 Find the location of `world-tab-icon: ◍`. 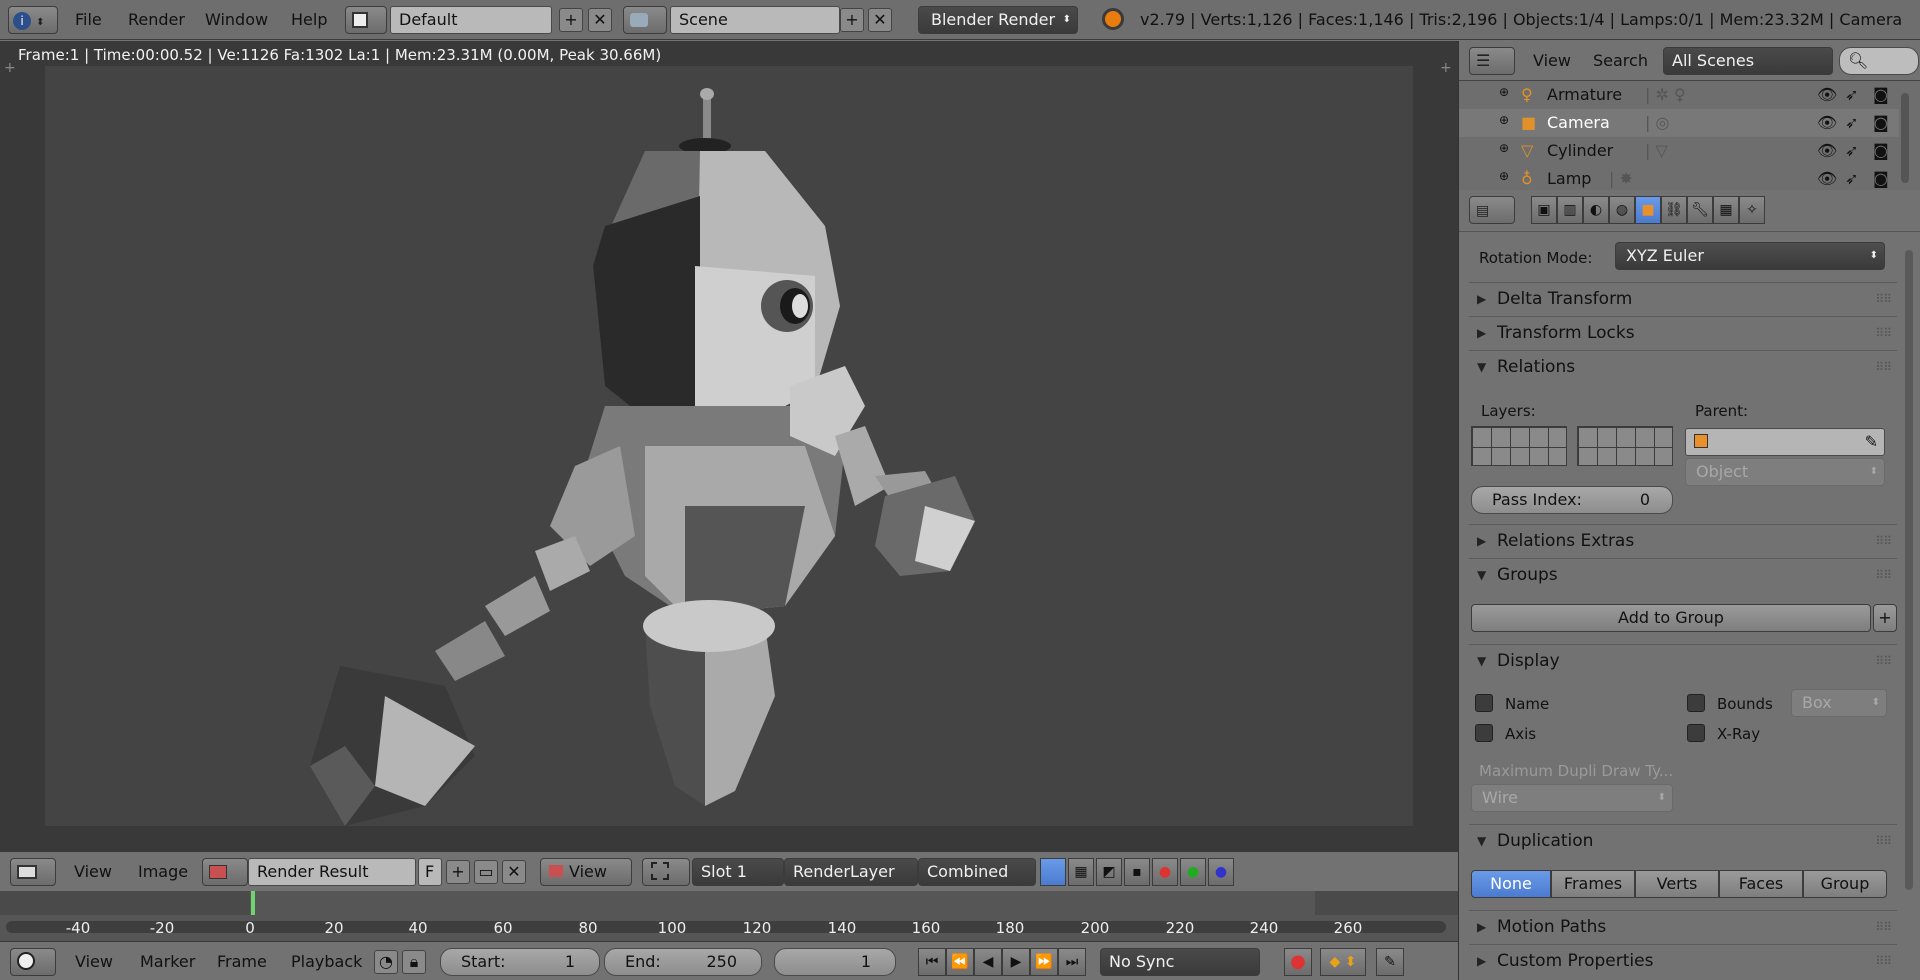

world-tab-icon: ◍ is located at coordinates (1622, 210).